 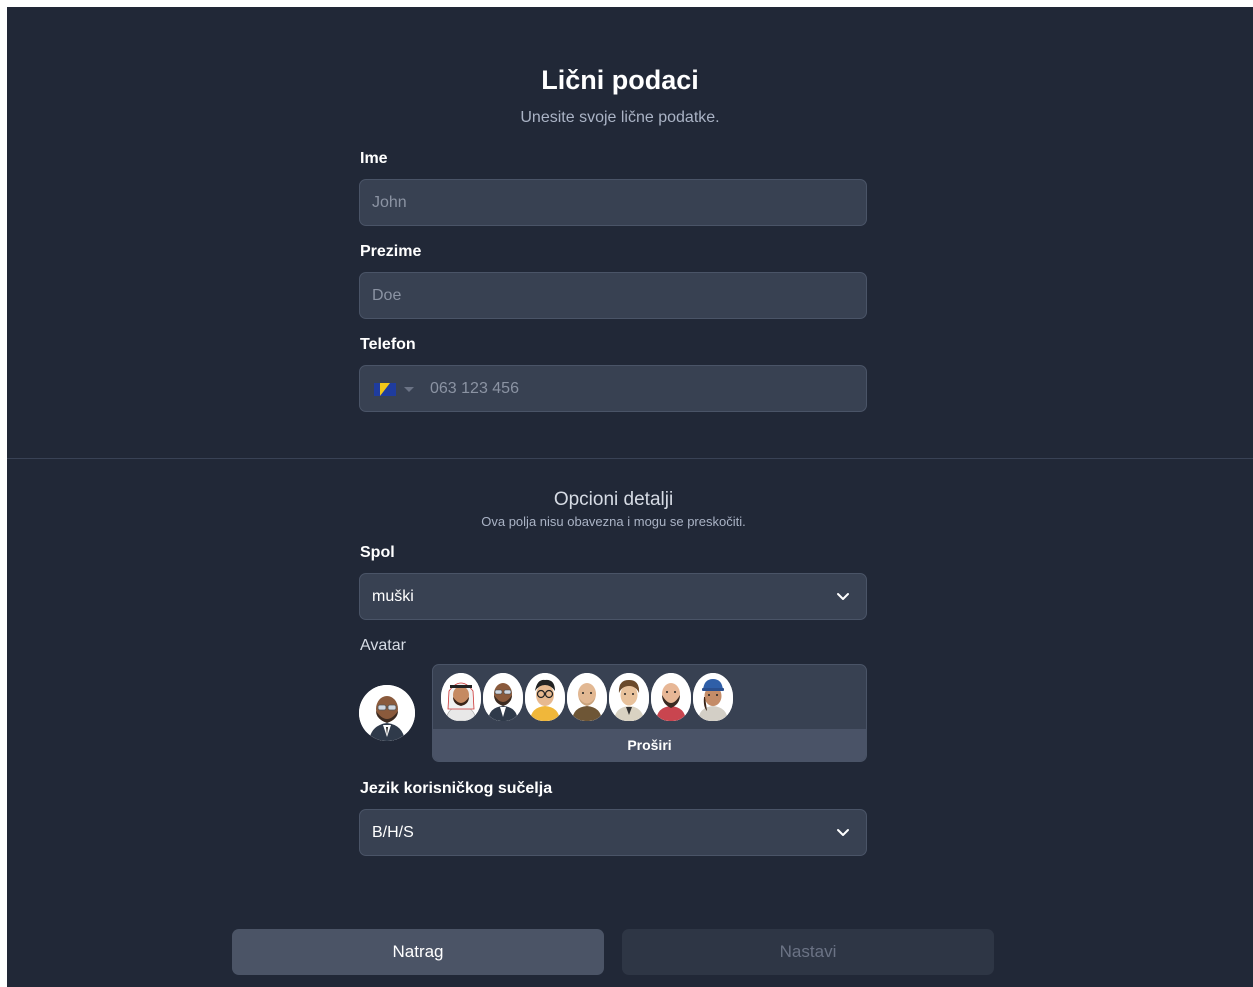 I want to click on first-name-input, so click(x=613, y=202).